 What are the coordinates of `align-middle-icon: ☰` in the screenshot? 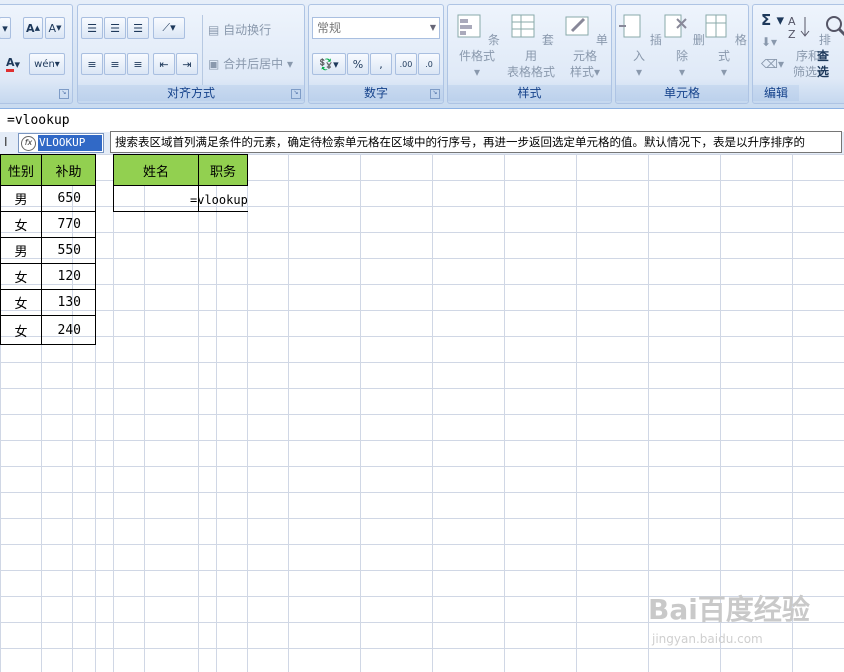 It's located at (115, 28).